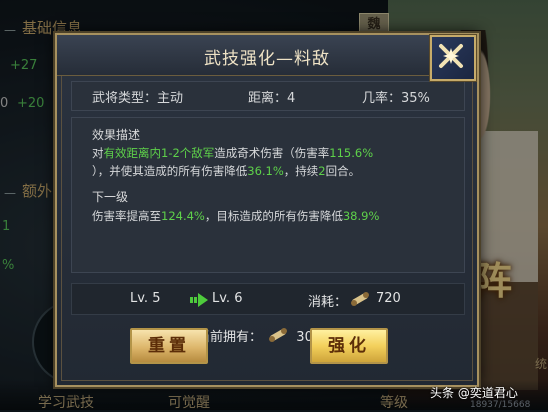 Image resolution: width=548 pixels, height=412 pixels. I want to click on next-level-line: 伤害率提高至124.4%，目标造成的所有伤害降低38.9%, so click(236, 216).